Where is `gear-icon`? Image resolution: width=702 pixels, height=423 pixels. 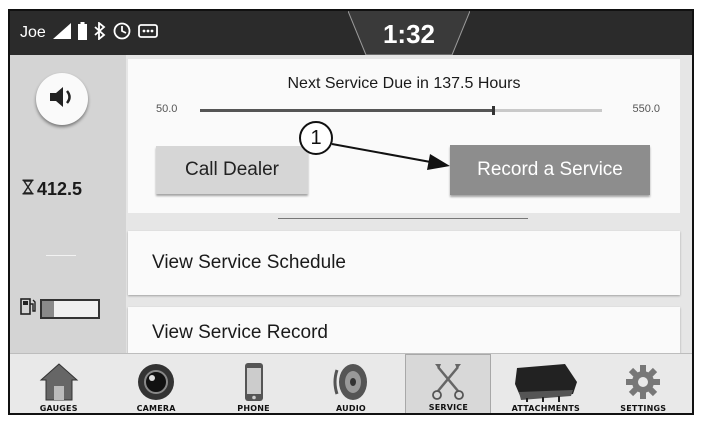
gear-icon is located at coordinates (643, 382).